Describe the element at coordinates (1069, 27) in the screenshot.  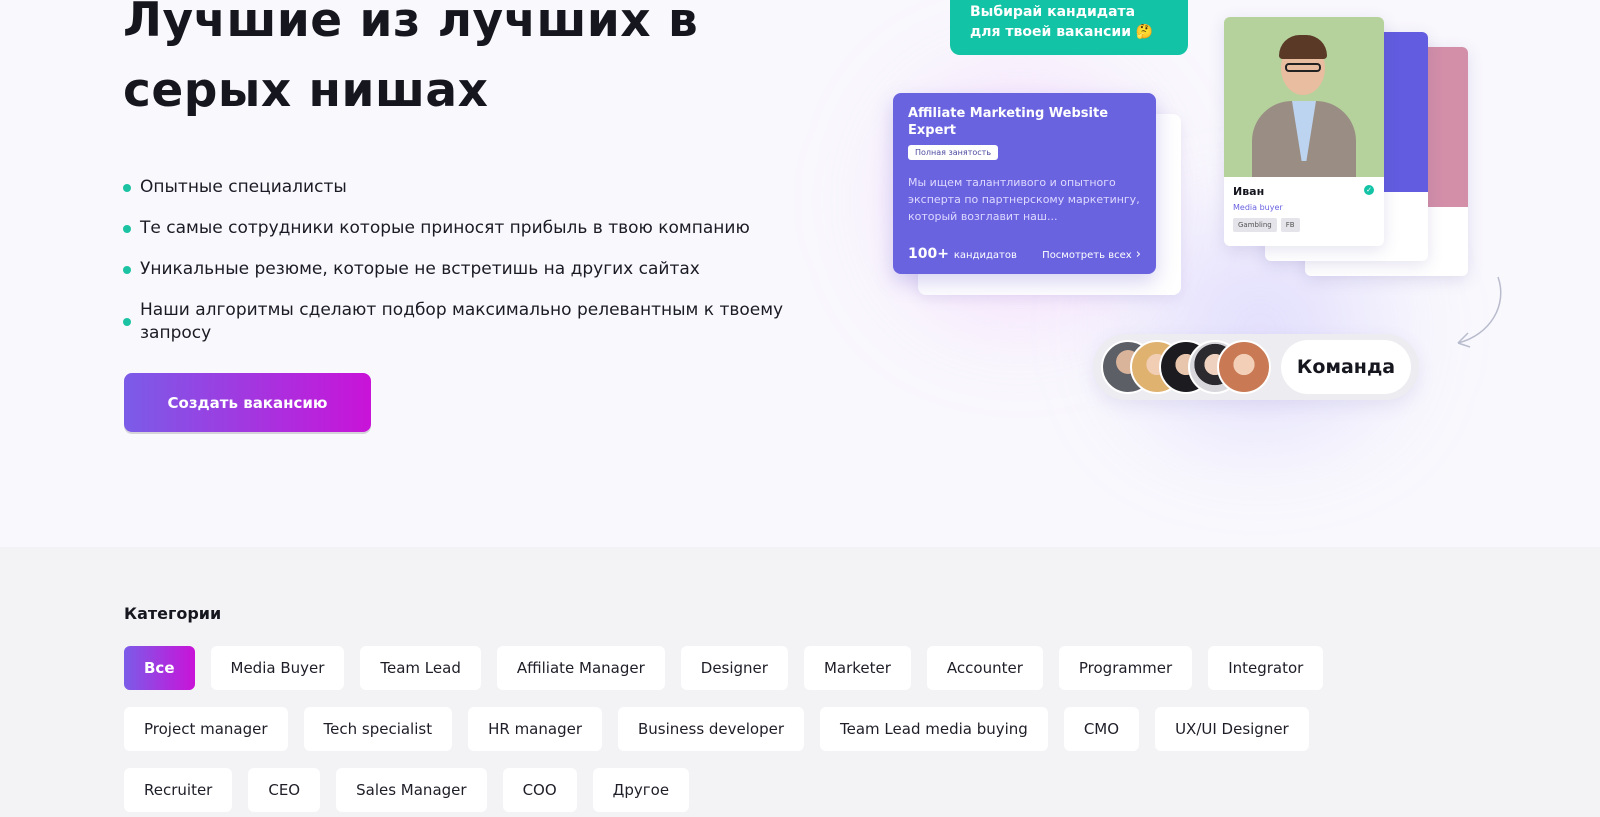
I see `tooltip-bubble: Выбирай кандидата для твоей вакансии 🤔` at that location.